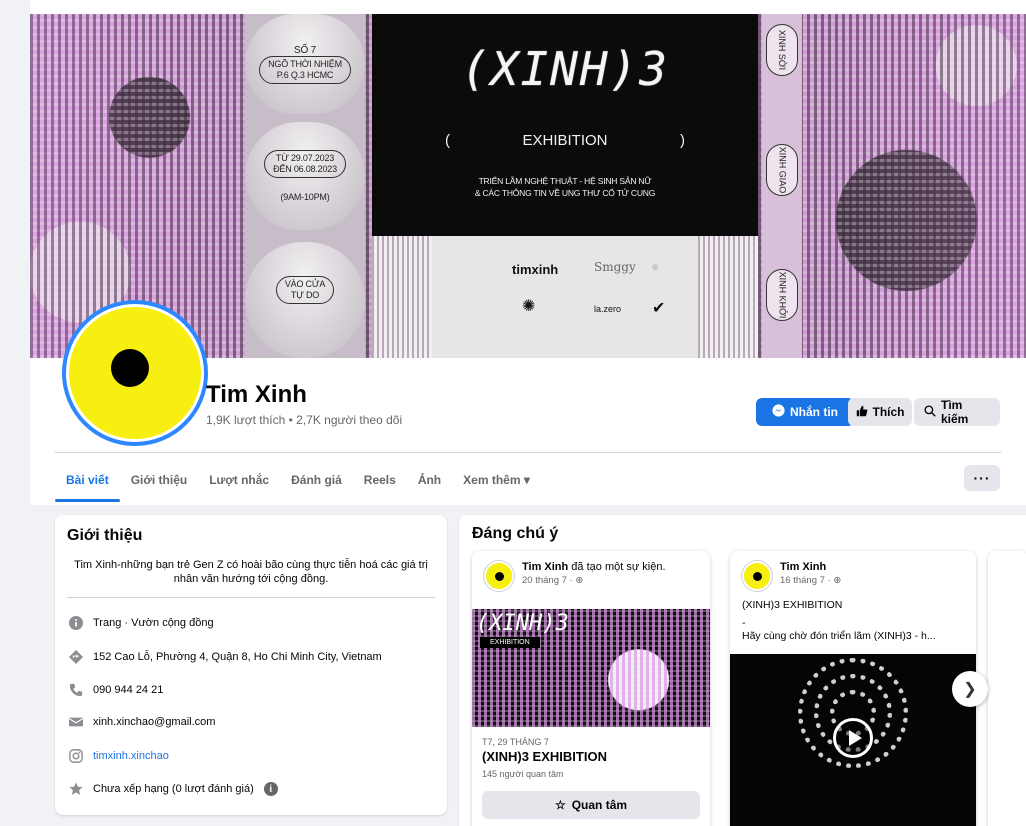 The image size is (1026, 826). Describe the element at coordinates (544, 756) in the screenshot. I see `event-title: (XINH)3 EXHIBITION` at that location.